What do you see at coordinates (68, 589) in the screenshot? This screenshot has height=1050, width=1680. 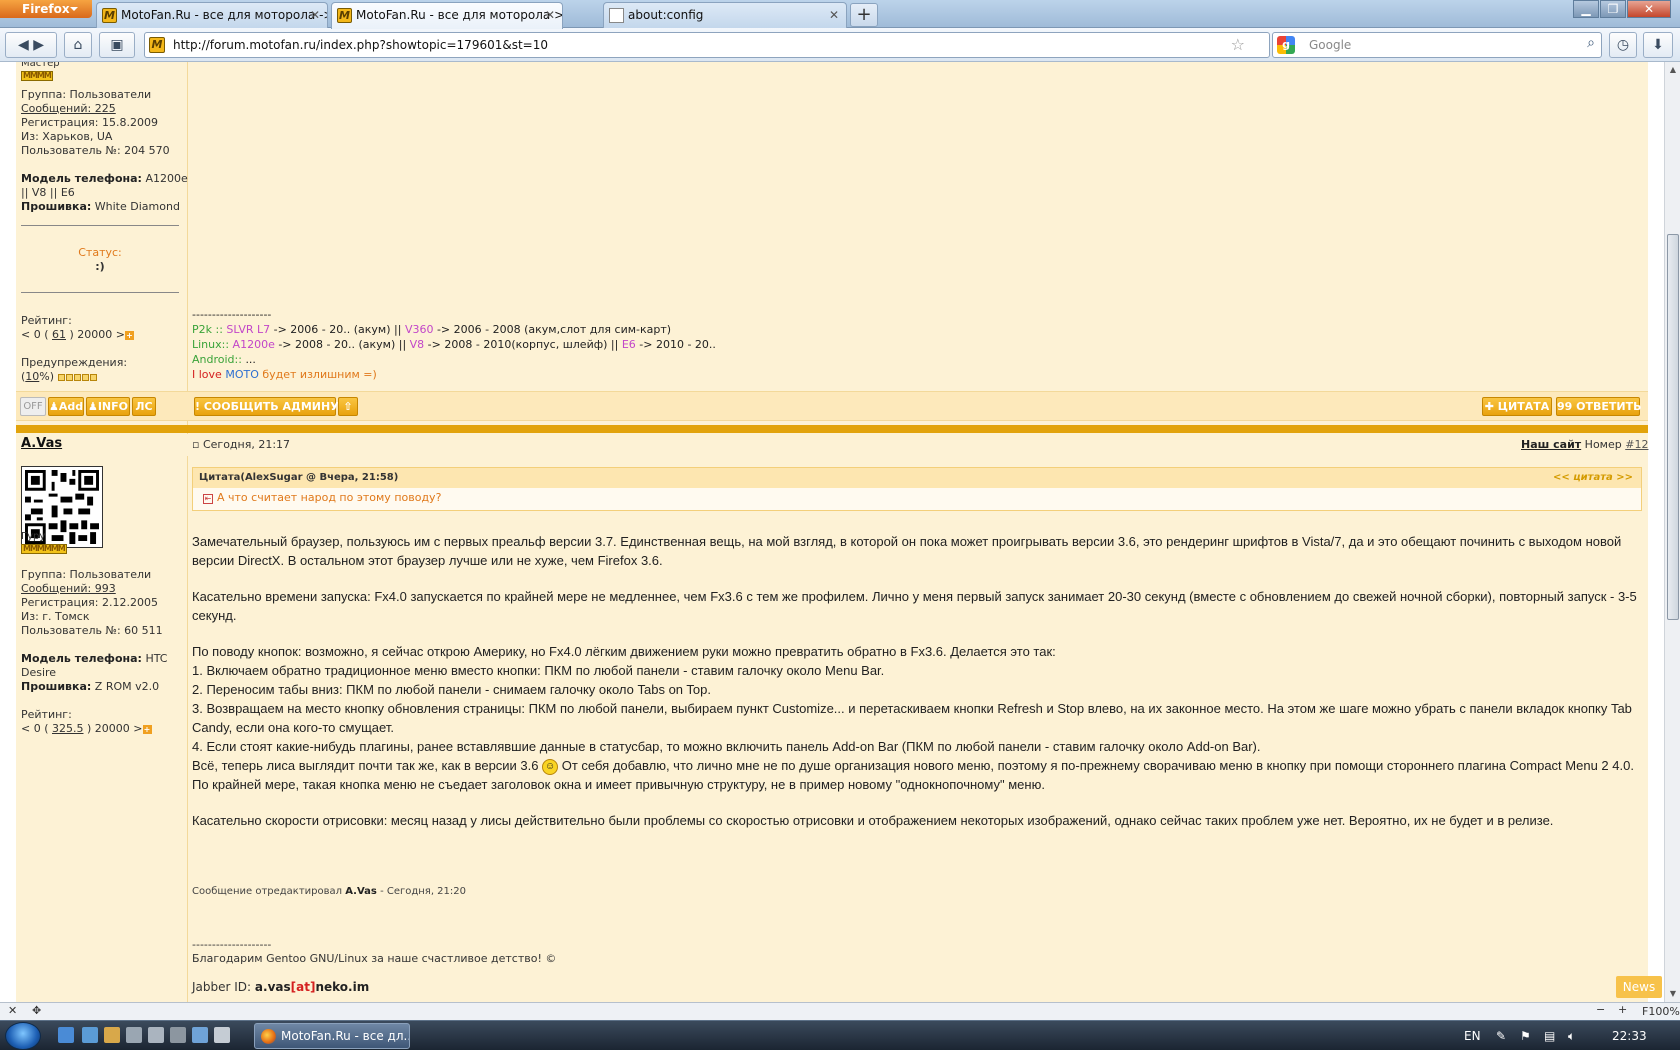 I see `user-messages-link: Сообщений: 993` at bounding box center [68, 589].